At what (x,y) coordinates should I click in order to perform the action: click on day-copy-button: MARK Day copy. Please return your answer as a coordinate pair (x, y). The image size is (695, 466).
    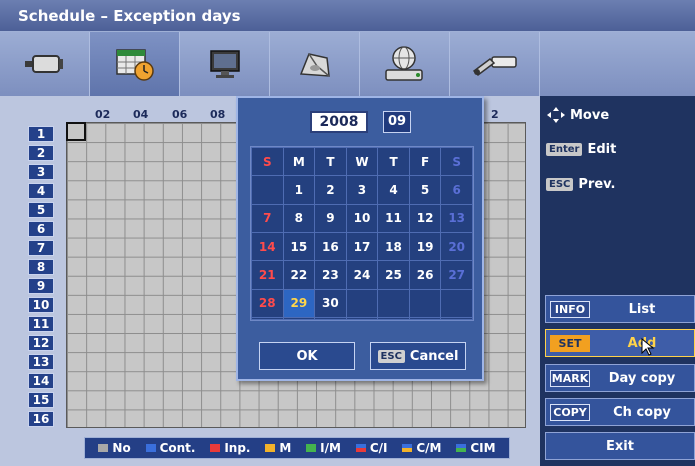
    Looking at the image, I should click on (620, 378).